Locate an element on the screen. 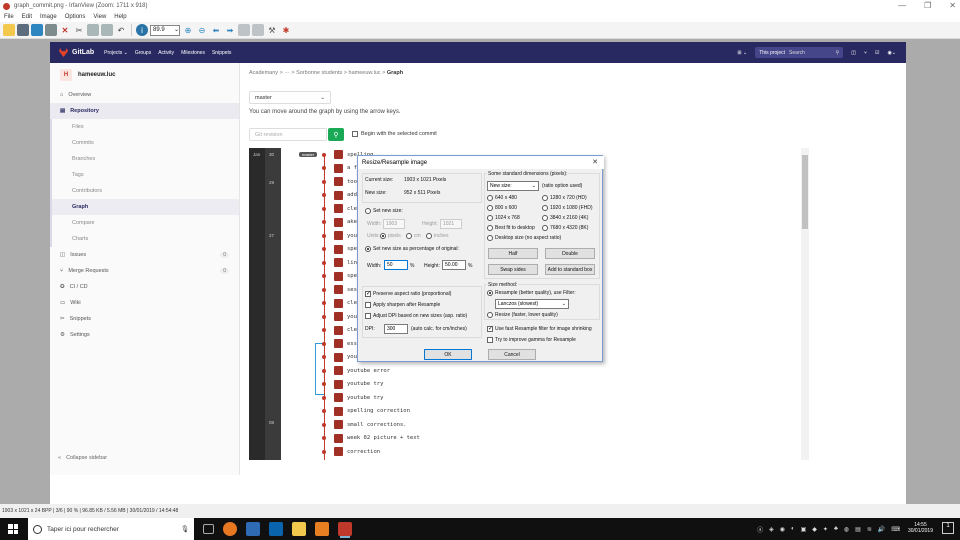 The width and height of the screenshot is (960, 540). nav-projects: Projects ⌄ is located at coordinates (116, 53).